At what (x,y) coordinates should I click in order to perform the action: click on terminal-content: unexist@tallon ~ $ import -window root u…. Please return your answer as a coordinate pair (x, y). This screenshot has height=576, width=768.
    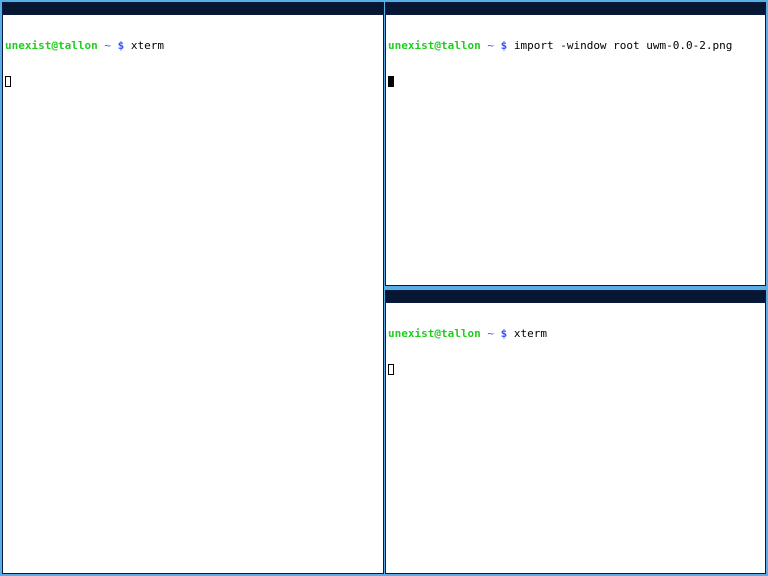
    Looking at the image, I should click on (575, 63).